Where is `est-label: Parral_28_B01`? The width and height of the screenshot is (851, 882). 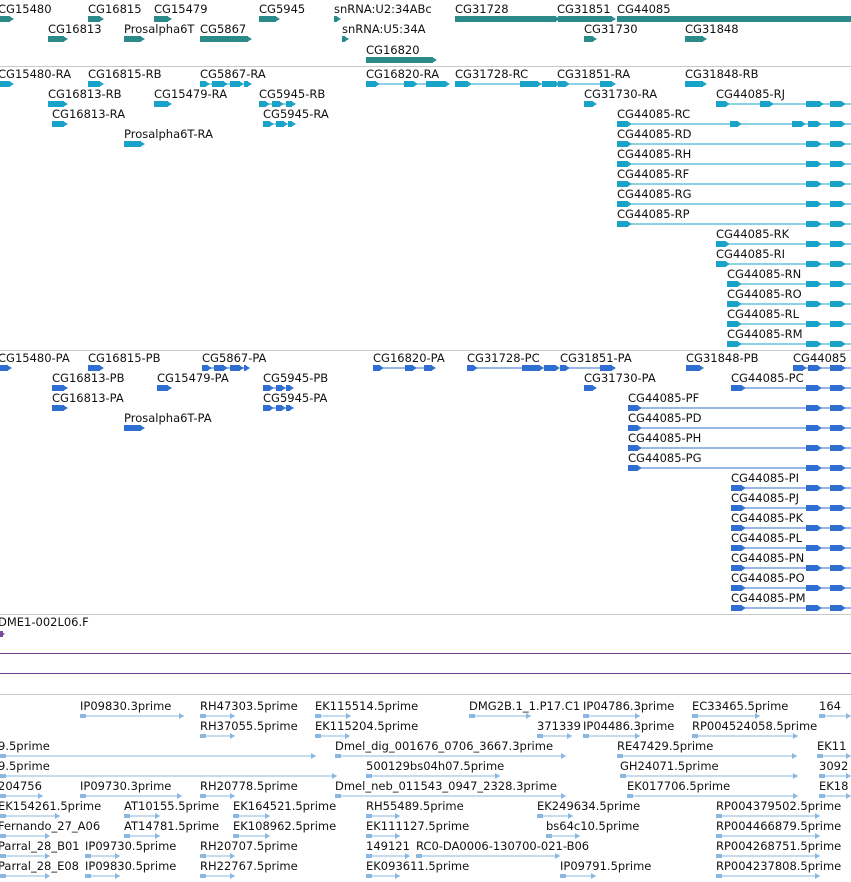 est-label: Parral_28_B01 is located at coordinates (40, 846).